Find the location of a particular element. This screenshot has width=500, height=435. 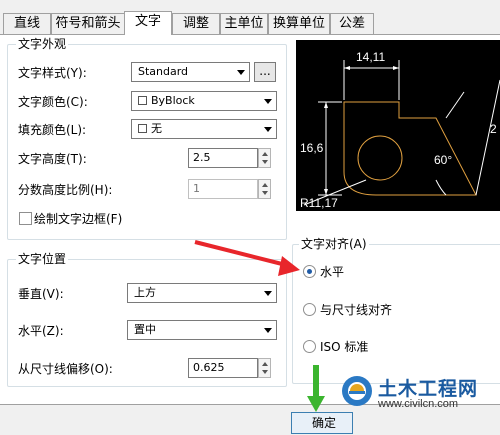

tab-text: 文字 is located at coordinates (148, 23).